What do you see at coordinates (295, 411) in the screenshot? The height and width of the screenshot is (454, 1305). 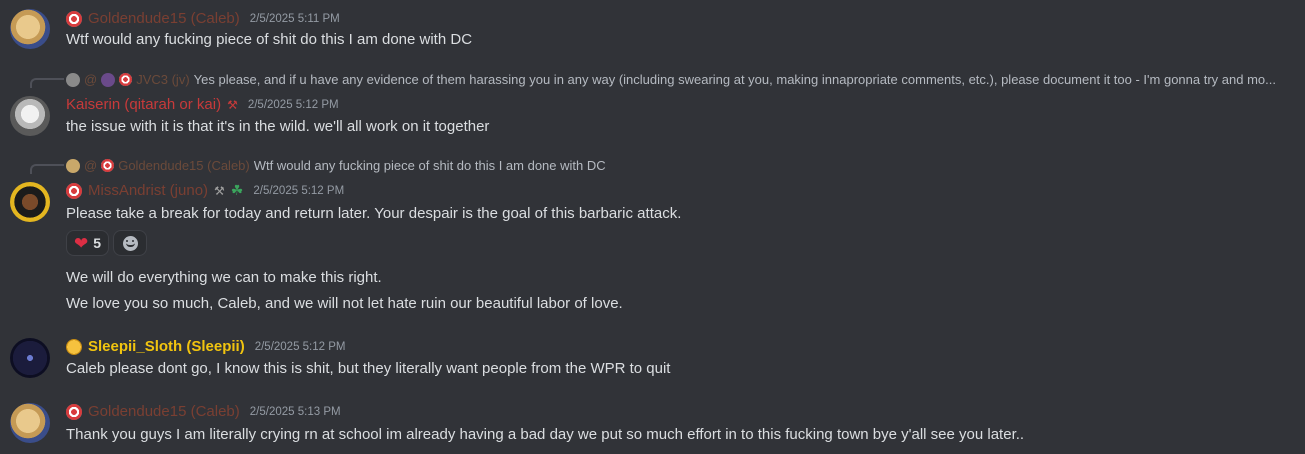 I see `timestamp: 2/5/2025 5:13 PM` at bounding box center [295, 411].